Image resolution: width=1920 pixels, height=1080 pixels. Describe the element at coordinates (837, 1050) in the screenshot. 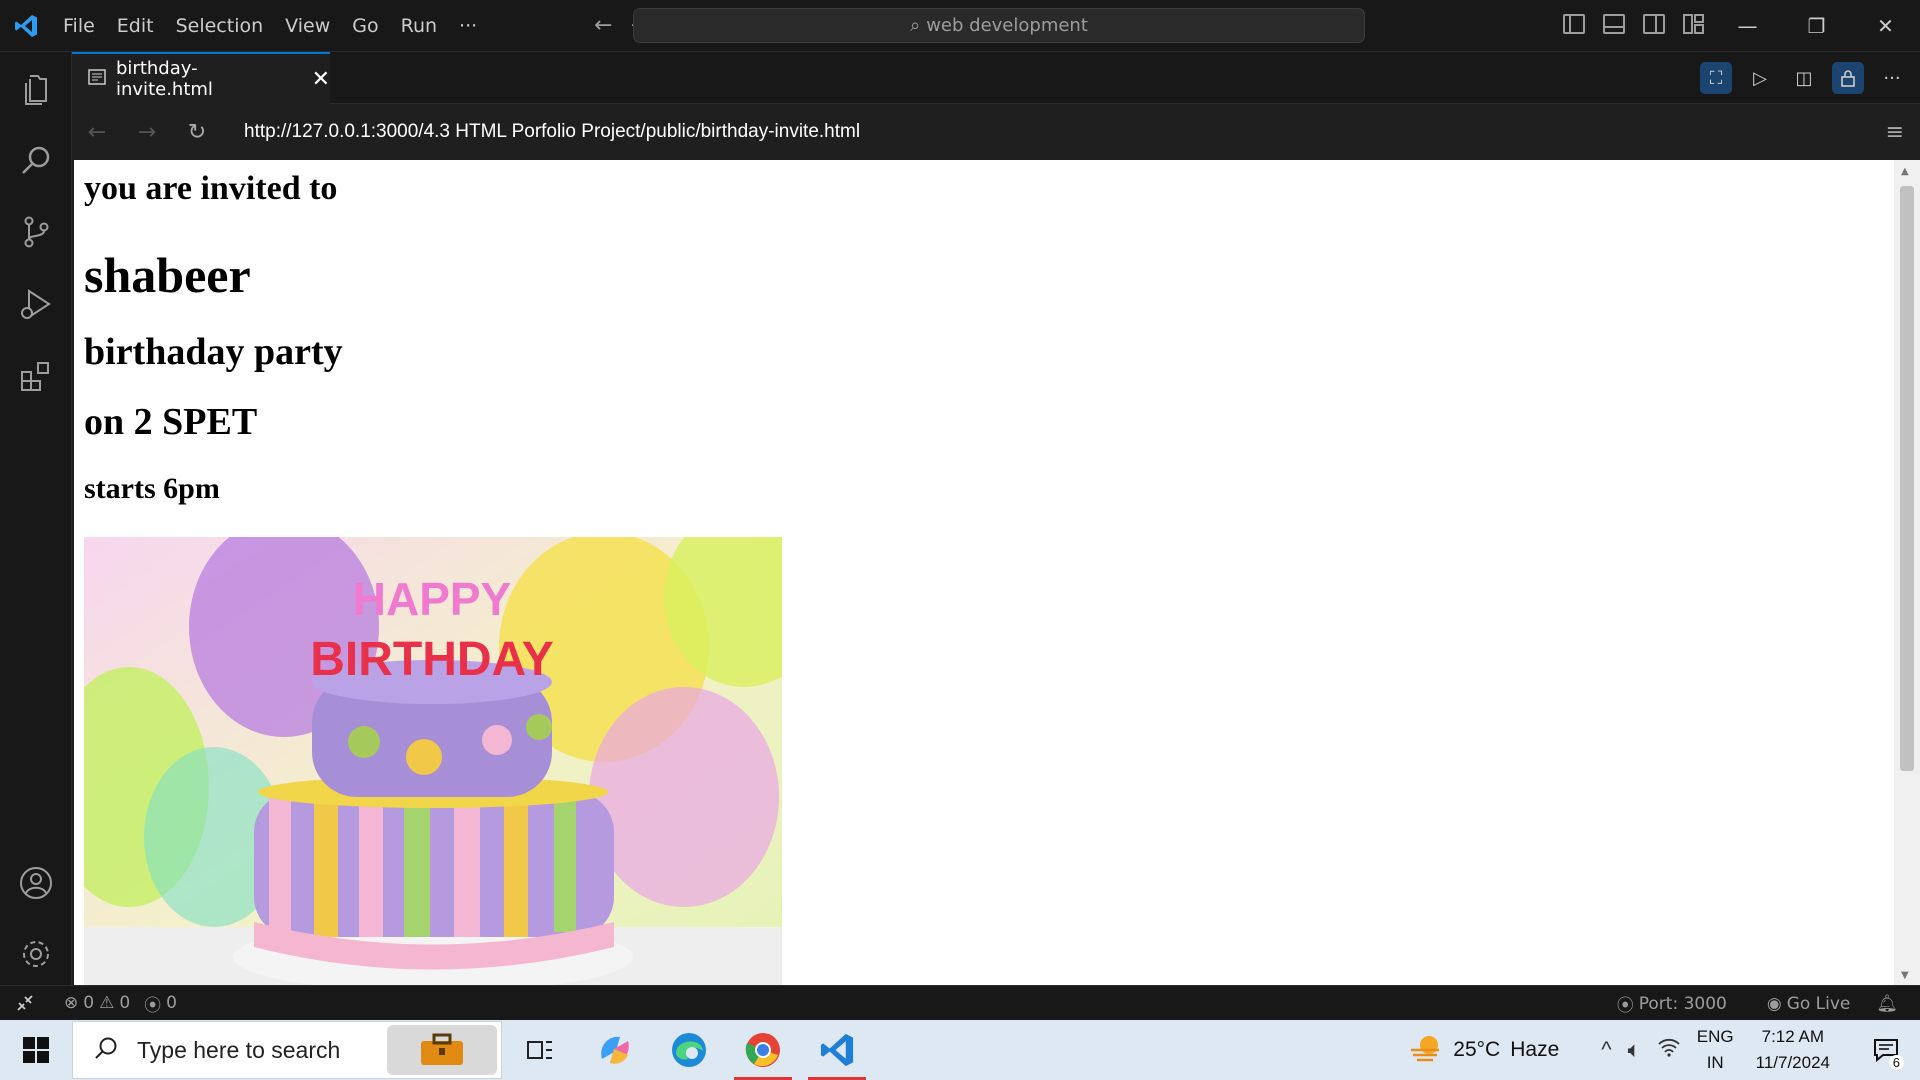

I see `vscode-taskbar-icon` at that location.